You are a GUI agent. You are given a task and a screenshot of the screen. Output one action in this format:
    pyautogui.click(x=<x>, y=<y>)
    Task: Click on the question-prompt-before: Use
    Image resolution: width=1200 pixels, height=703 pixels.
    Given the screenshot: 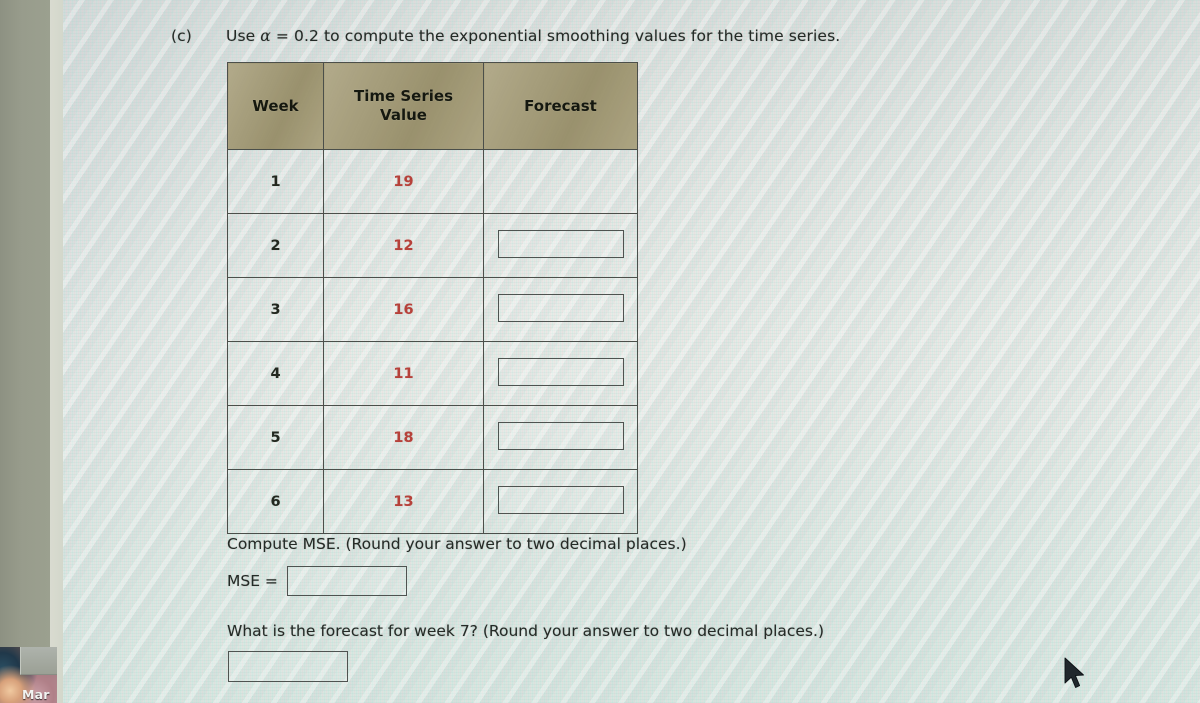 What is the action you would take?
    pyautogui.click(x=243, y=36)
    